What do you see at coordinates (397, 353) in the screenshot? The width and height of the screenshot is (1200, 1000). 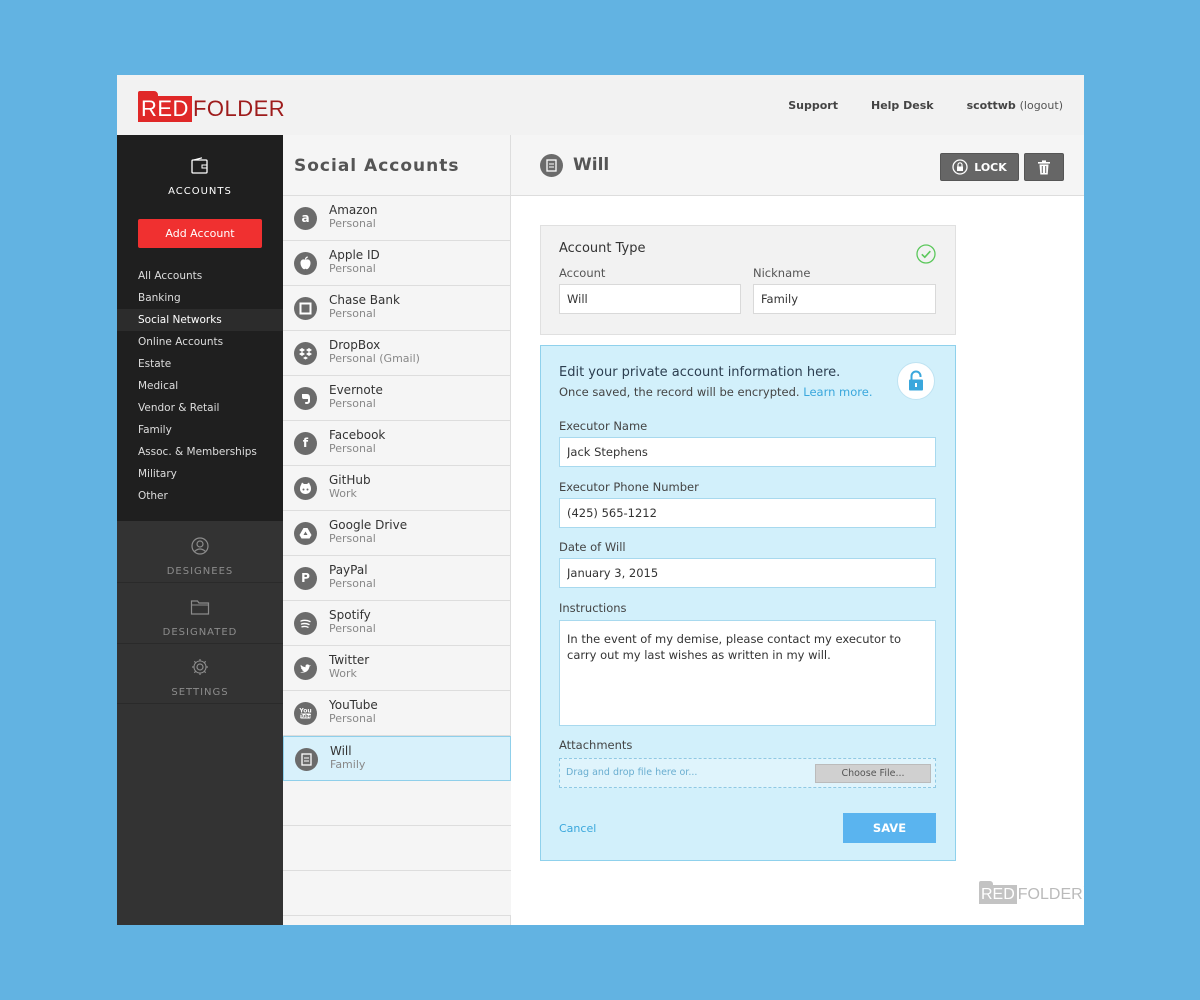 I see `account-list-item: DropBox Personal (Gmail)` at bounding box center [397, 353].